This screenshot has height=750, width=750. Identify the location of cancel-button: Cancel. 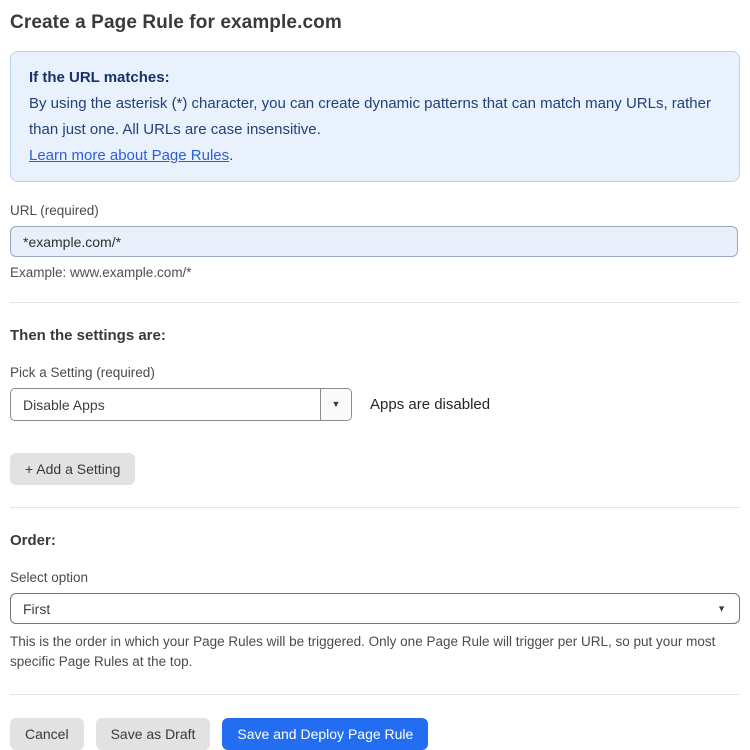
(47, 734).